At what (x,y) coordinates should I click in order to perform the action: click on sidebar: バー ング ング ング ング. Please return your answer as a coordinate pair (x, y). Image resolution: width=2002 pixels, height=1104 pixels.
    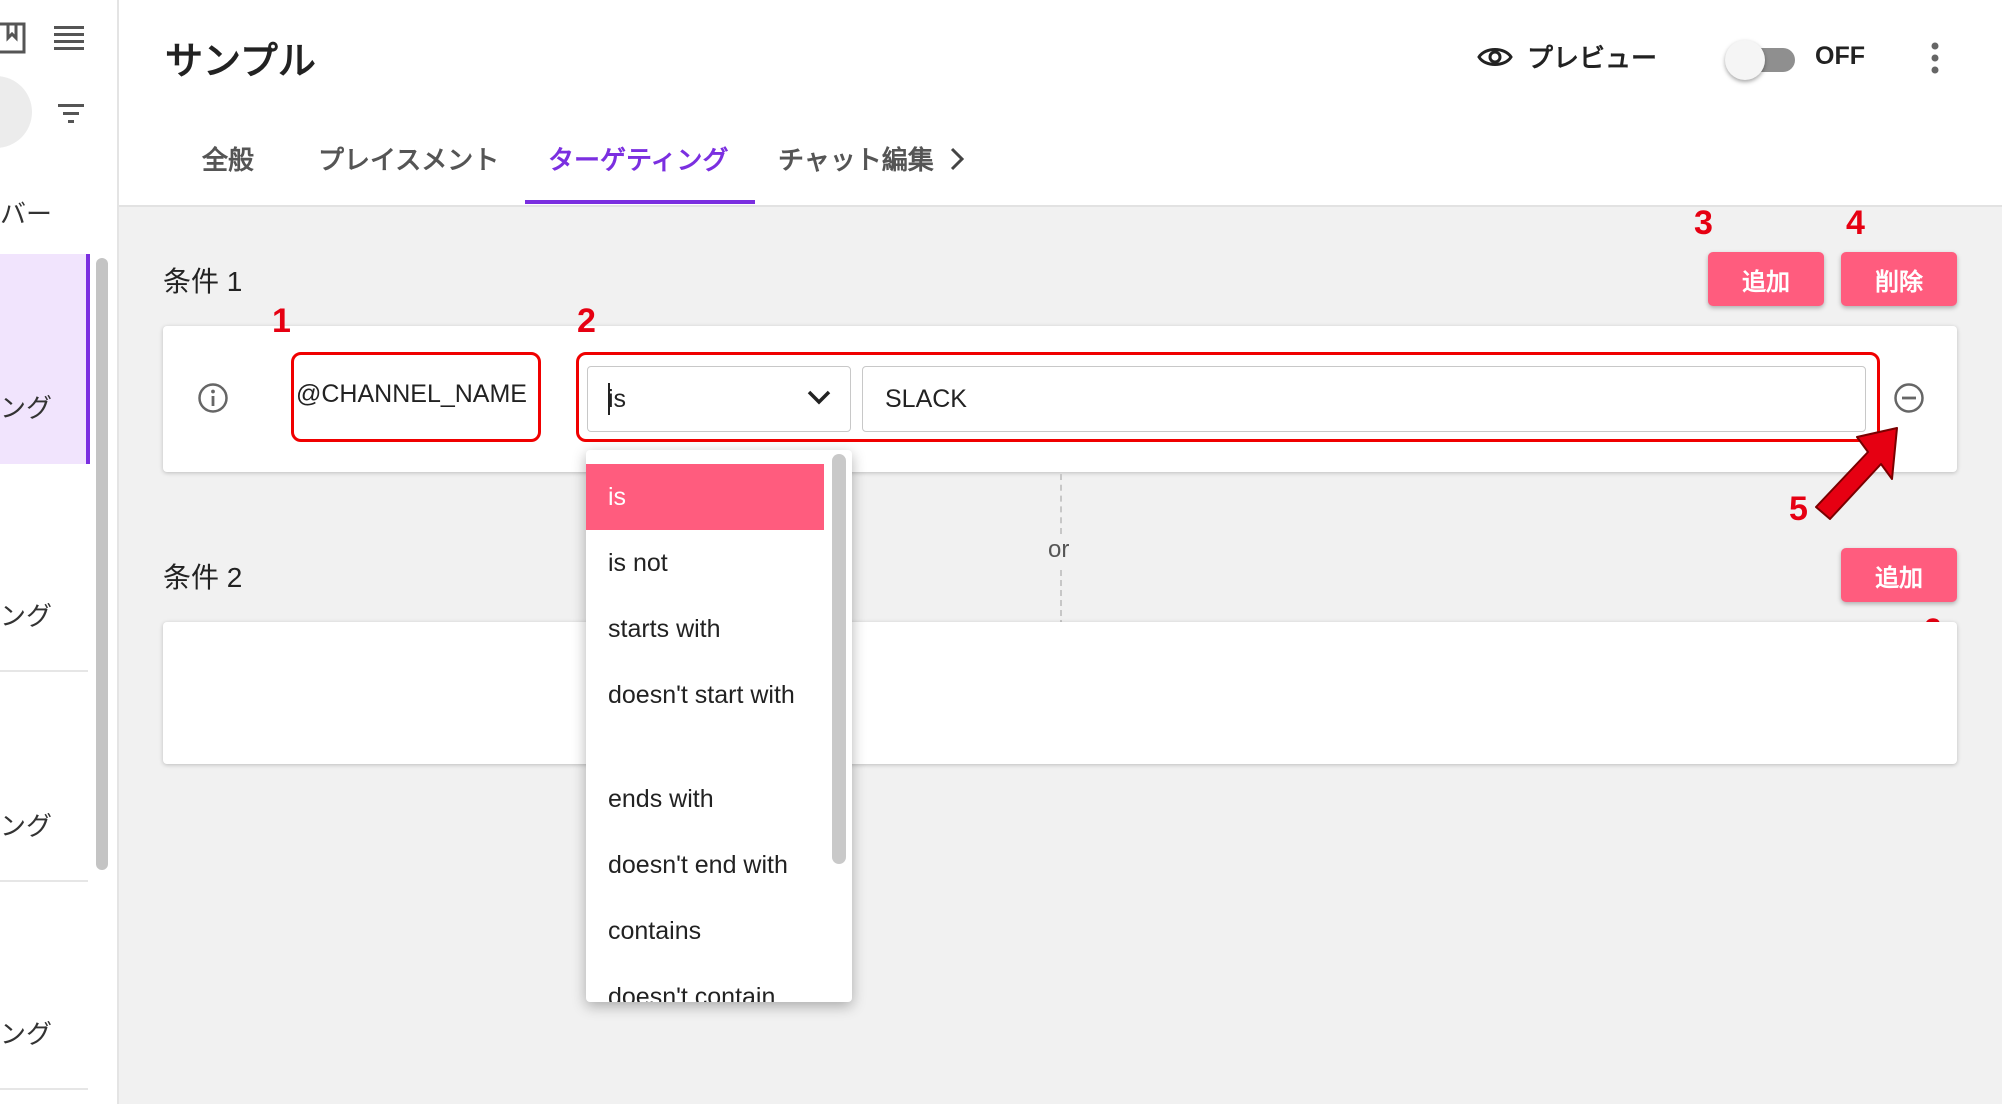
    Looking at the image, I should click on (59, 552).